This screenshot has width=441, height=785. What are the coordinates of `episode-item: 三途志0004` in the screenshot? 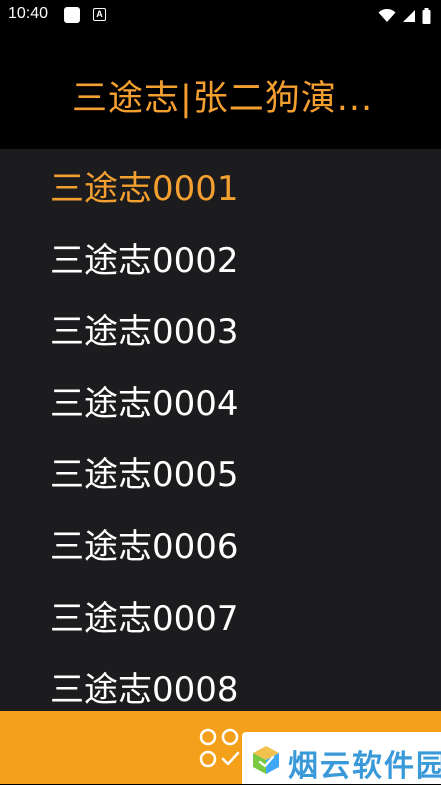 It's located at (144, 404).